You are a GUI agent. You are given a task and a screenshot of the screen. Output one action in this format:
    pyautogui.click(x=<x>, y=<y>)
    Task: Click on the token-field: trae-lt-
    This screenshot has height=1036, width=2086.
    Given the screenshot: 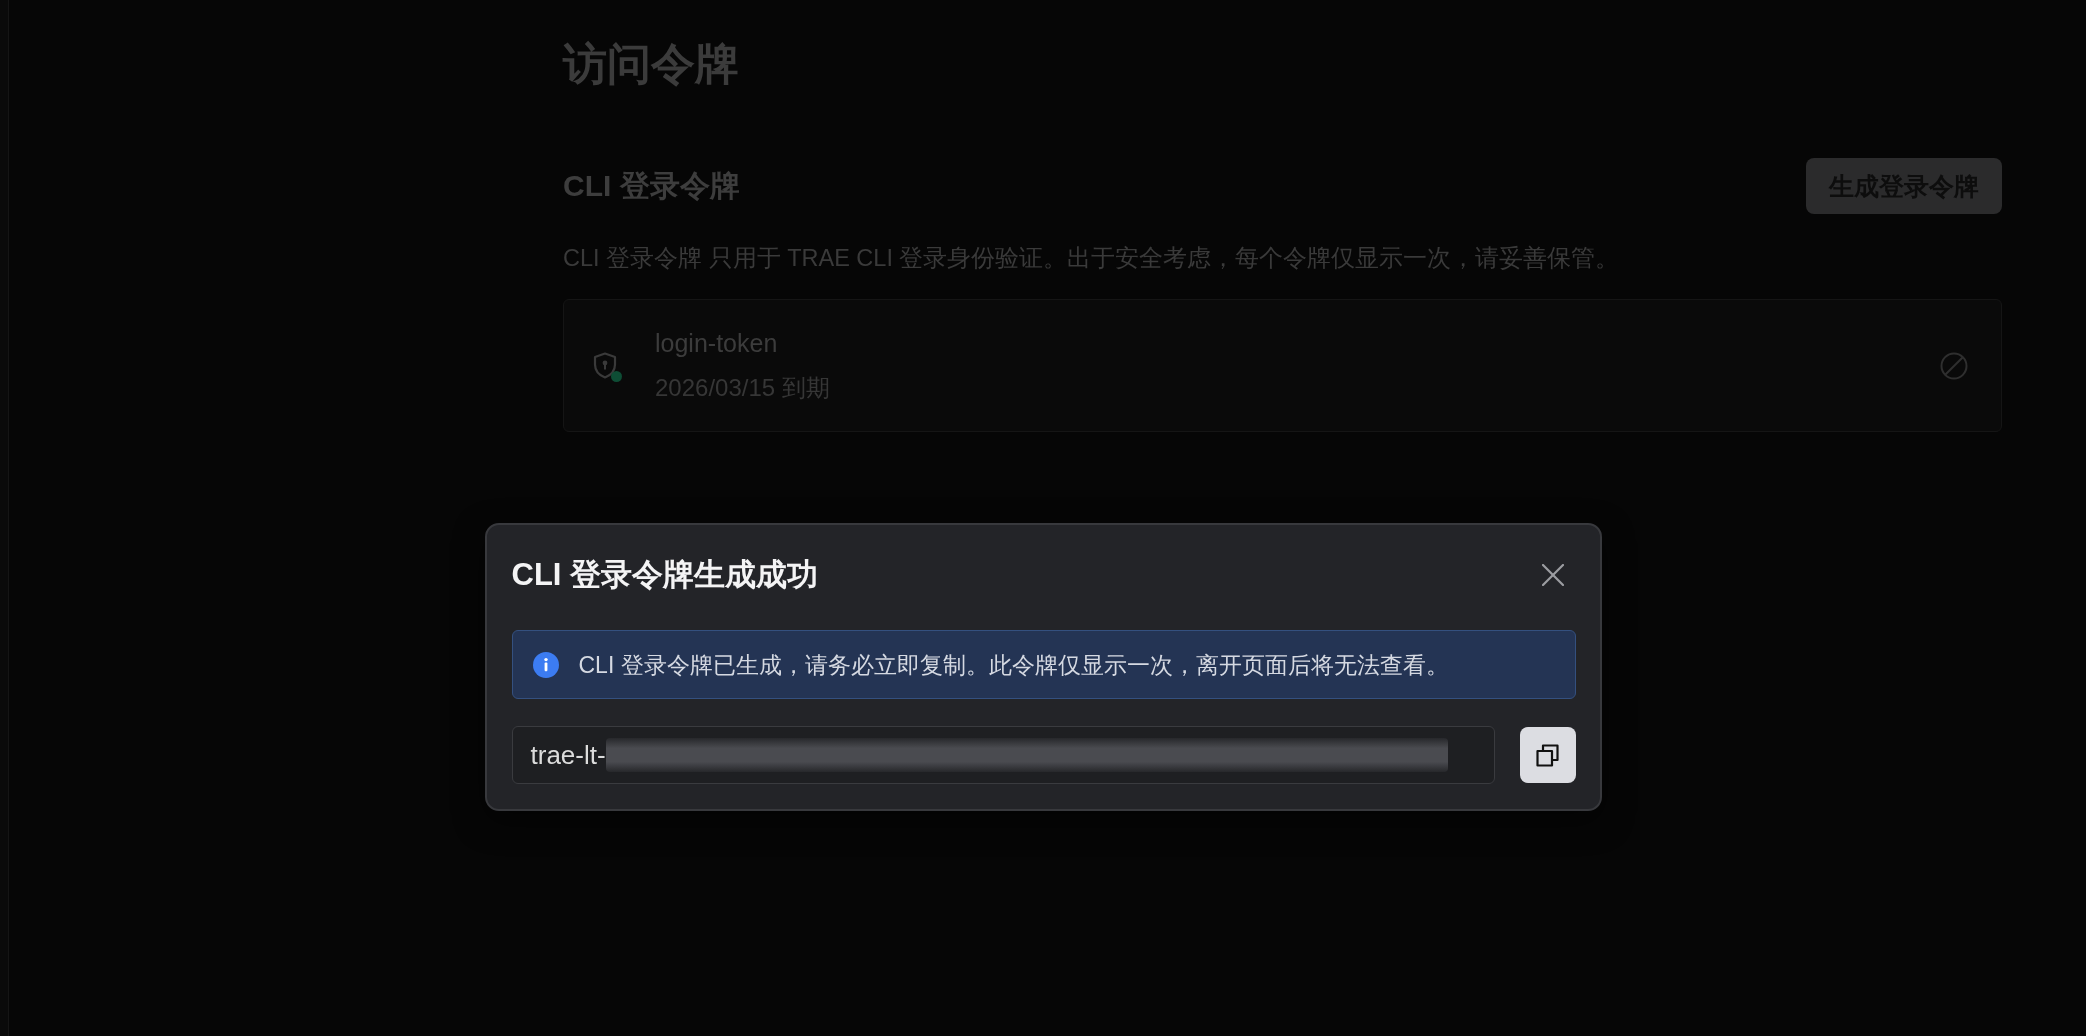 What is the action you would take?
    pyautogui.click(x=1003, y=755)
    